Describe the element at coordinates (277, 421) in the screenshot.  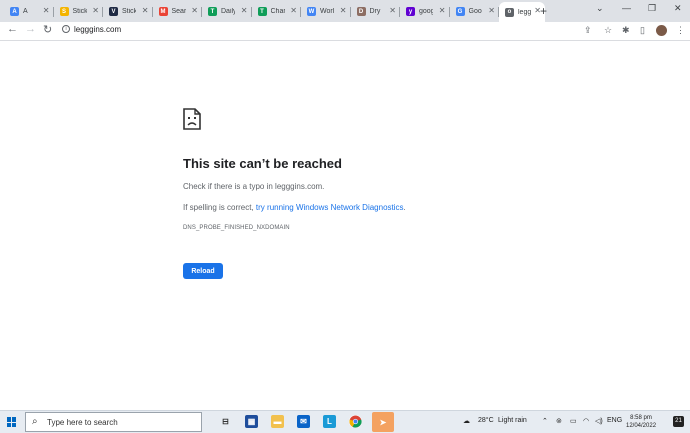
I see `file-explorer-icon: ▬` at that location.